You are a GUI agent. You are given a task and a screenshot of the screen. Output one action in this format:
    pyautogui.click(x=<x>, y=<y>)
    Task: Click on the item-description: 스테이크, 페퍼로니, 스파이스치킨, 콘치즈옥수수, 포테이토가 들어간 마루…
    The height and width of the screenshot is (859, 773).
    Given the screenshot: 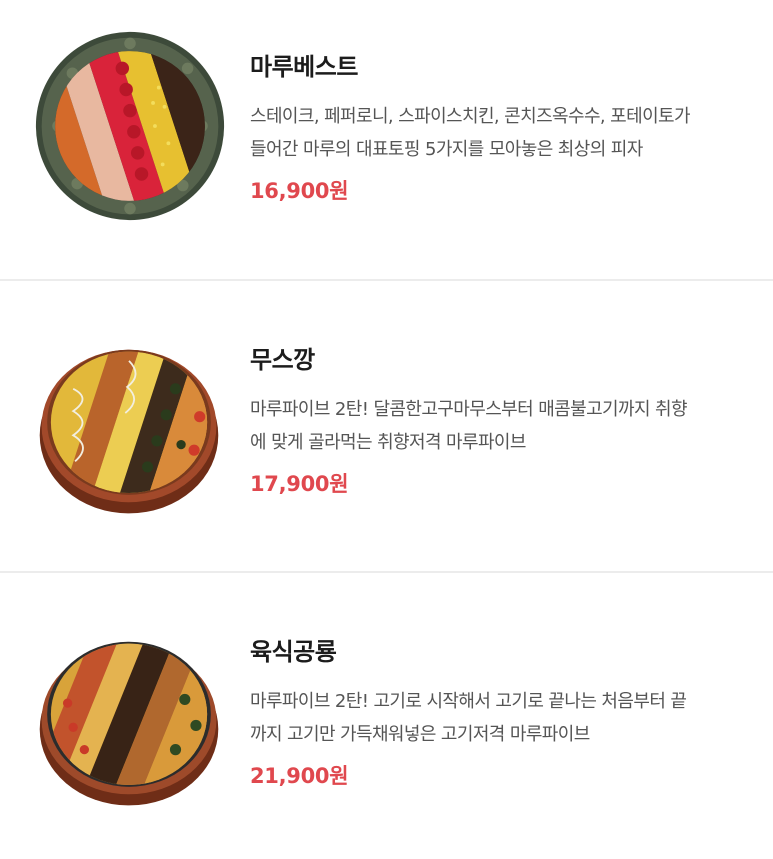 What is the action you would take?
    pyautogui.click(x=497, y=133)
    